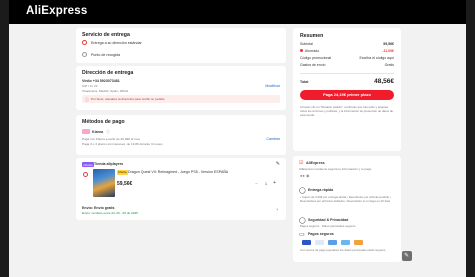 The image size is (475, 277). Describe the element at coordinates (278, 164) in the screenshot. I see `edit-note-icon: ✎` at that location.